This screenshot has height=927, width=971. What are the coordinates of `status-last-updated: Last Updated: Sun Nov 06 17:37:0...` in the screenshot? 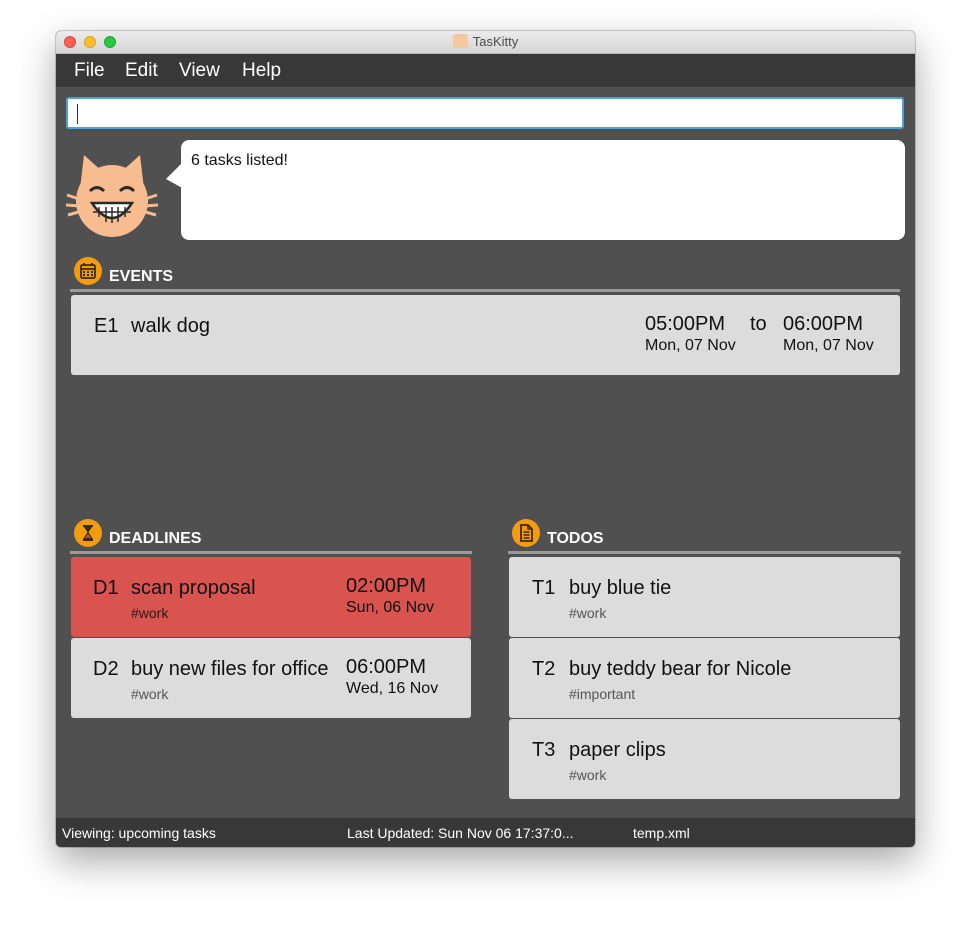 It's located at (460, 833).